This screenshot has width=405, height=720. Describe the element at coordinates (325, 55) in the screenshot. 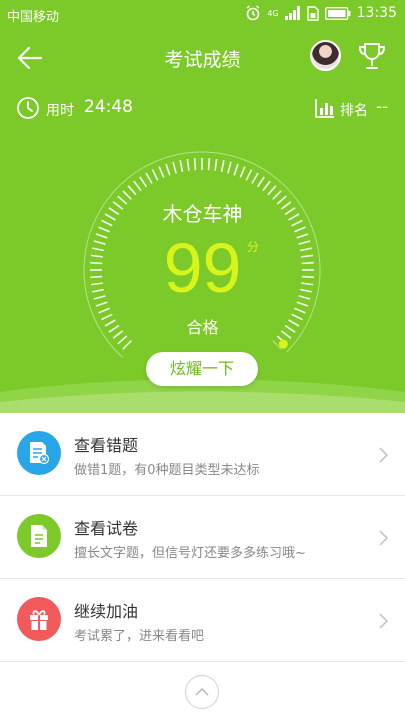

I see `avatar` at that location.